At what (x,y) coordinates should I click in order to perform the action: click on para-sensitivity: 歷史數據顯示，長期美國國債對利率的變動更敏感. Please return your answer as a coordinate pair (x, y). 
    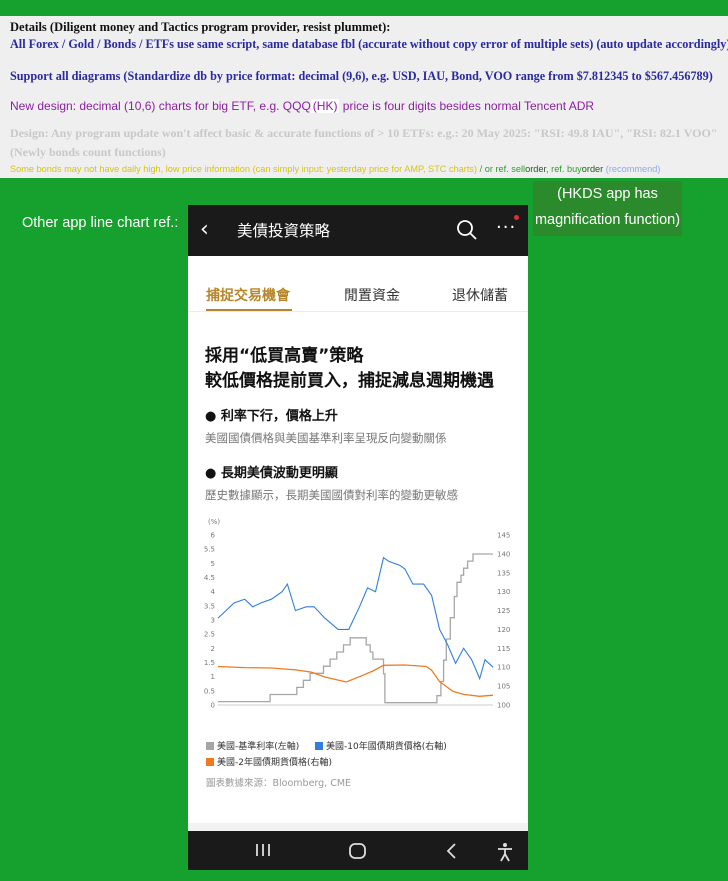
    Looking at the image, I should click on (331, 495).